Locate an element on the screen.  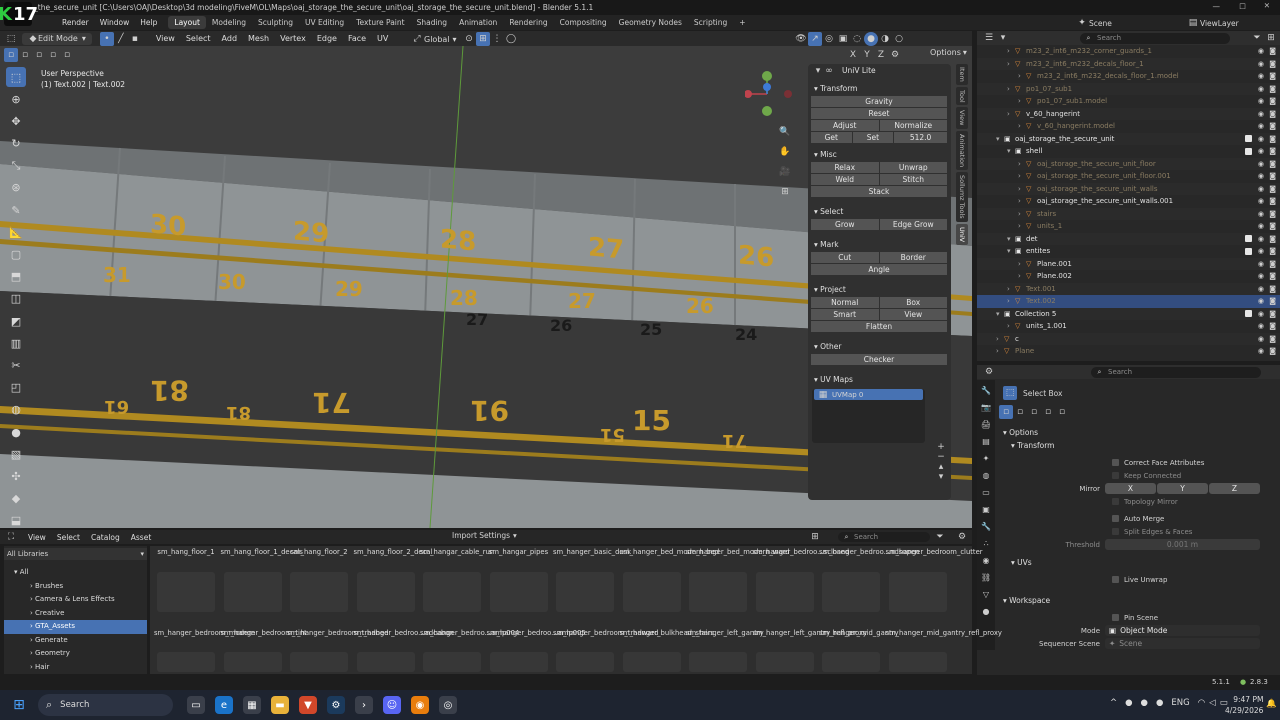
display-mode-icon: ⊞ is located at coordinates (815, 537).